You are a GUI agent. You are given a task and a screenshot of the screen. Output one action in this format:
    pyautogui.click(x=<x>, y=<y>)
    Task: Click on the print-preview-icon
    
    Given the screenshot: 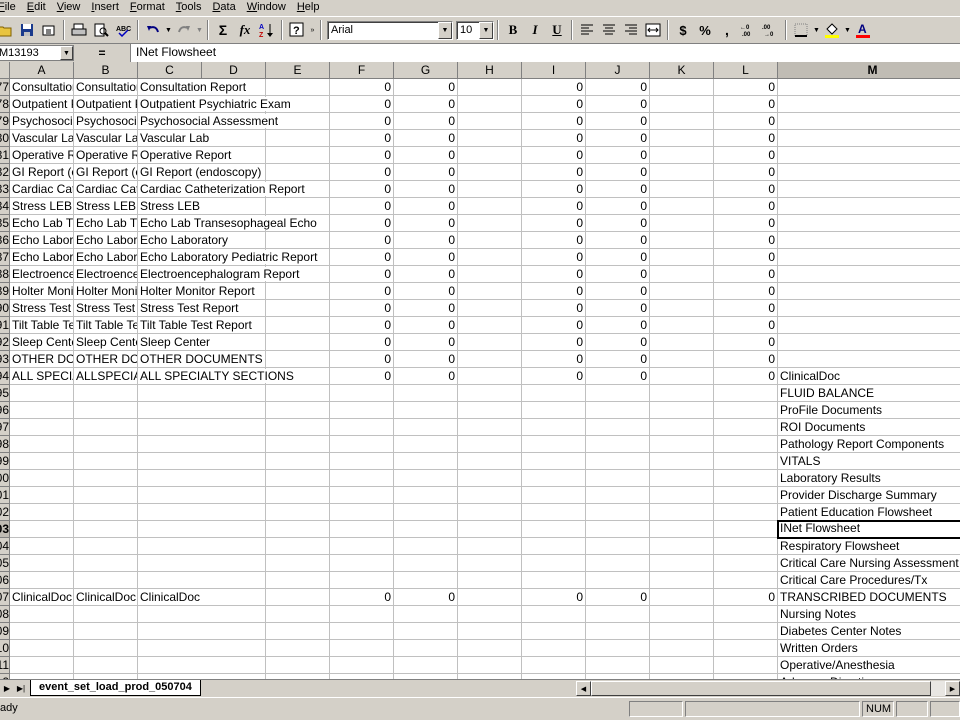 What is the action you would take?
    pyautogui.click(x=101, y=30)
    